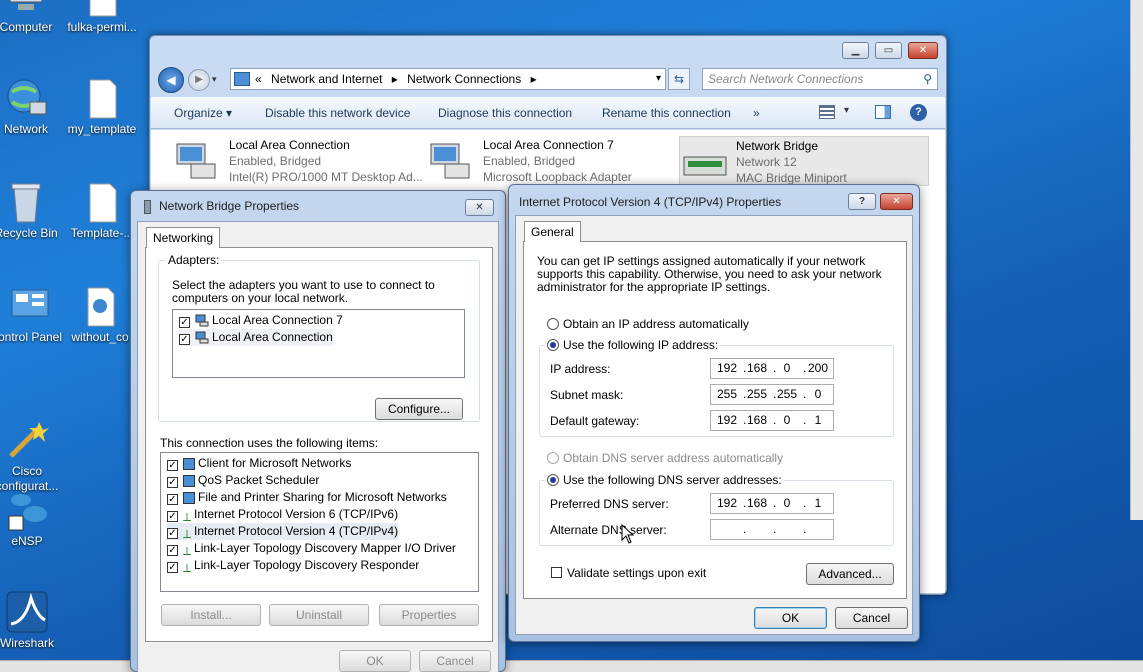 Image resolution: width=1143 pixels, height=672 pixels. I want to click on desktop-icon-recycle-bin: Recycle Bin, so click(33, 210).